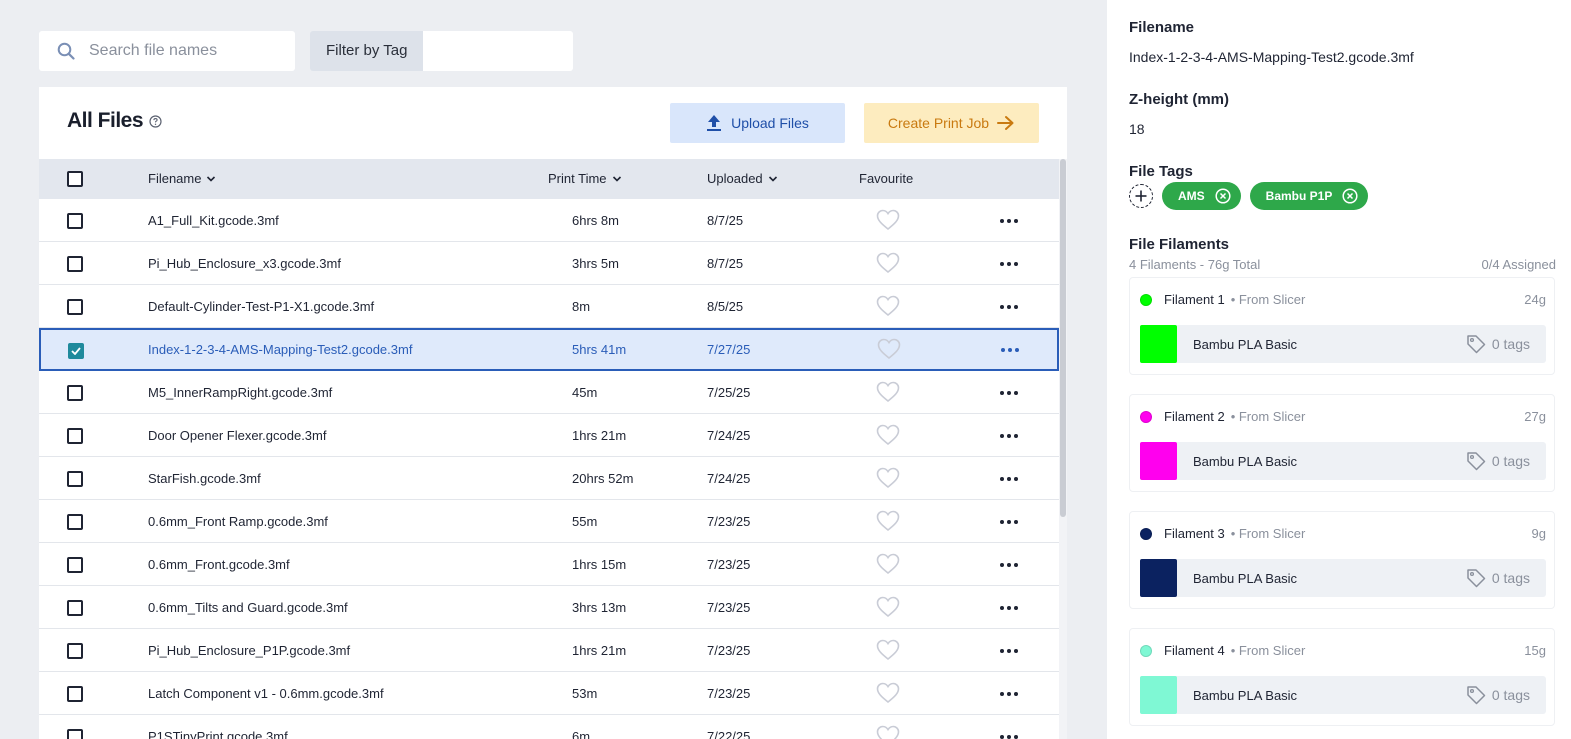 This screenshot has height=739, width=1571. What do you see at coordinates (1245, 695) in the screenshot?
I see `filament-material: Bambu PLA Basic` at bounding box center [1245, 695].